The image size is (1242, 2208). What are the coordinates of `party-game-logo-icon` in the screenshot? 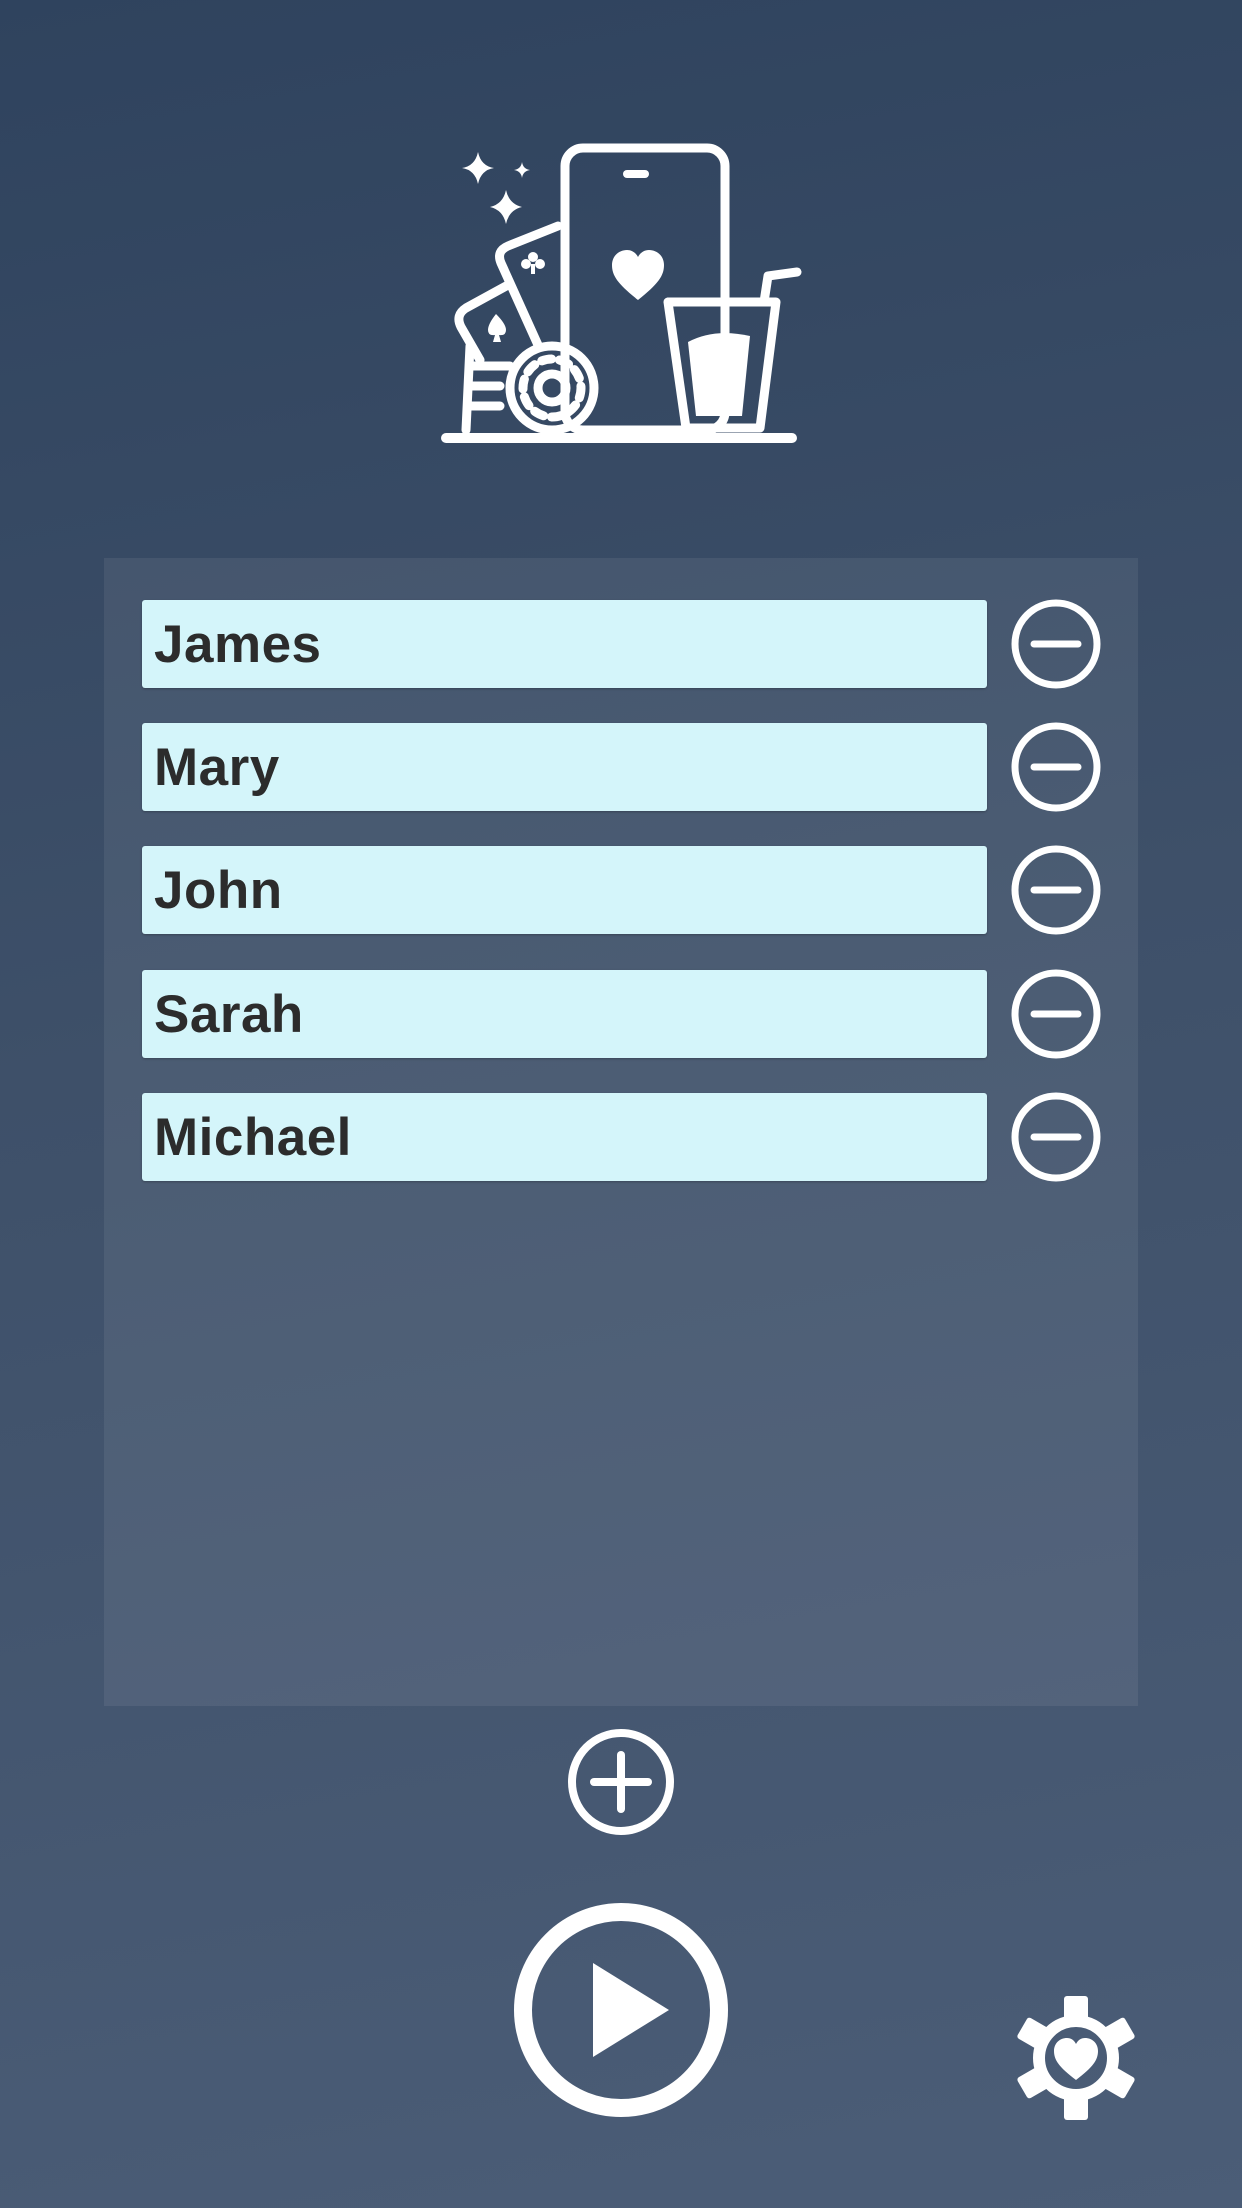 It's located at (621, 293).